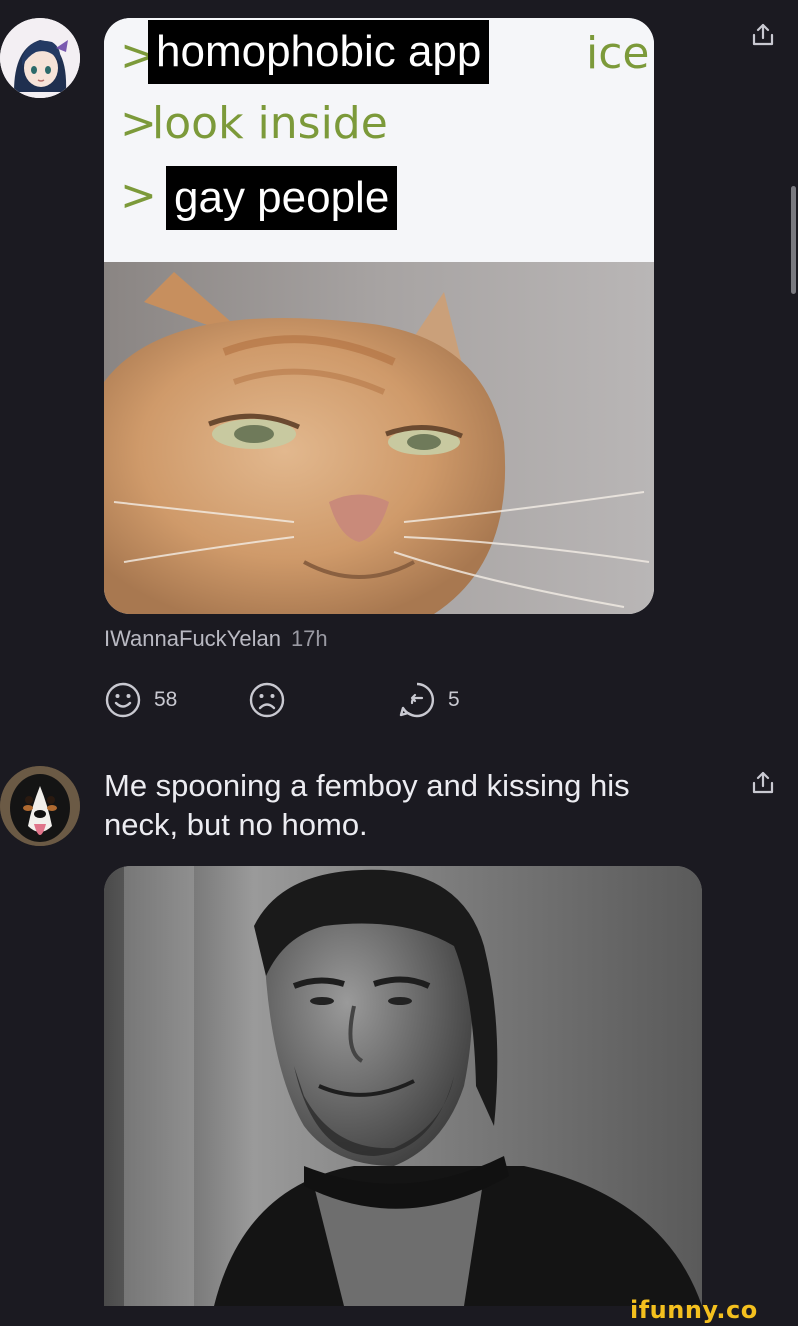 The height and width of the screenshot is (1326, 798). I want to click on smile-count: 58, so click(166, 699).